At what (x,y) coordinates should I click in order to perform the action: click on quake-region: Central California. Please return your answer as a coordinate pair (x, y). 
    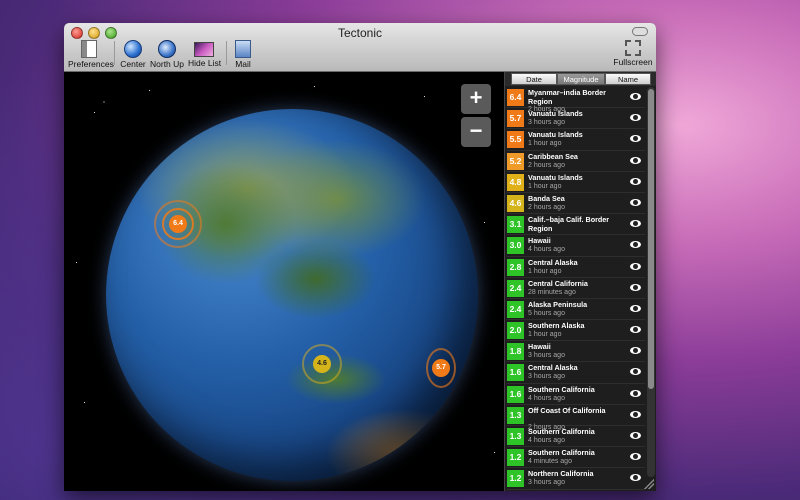
    Looking at the image, I should click on (558, 283).